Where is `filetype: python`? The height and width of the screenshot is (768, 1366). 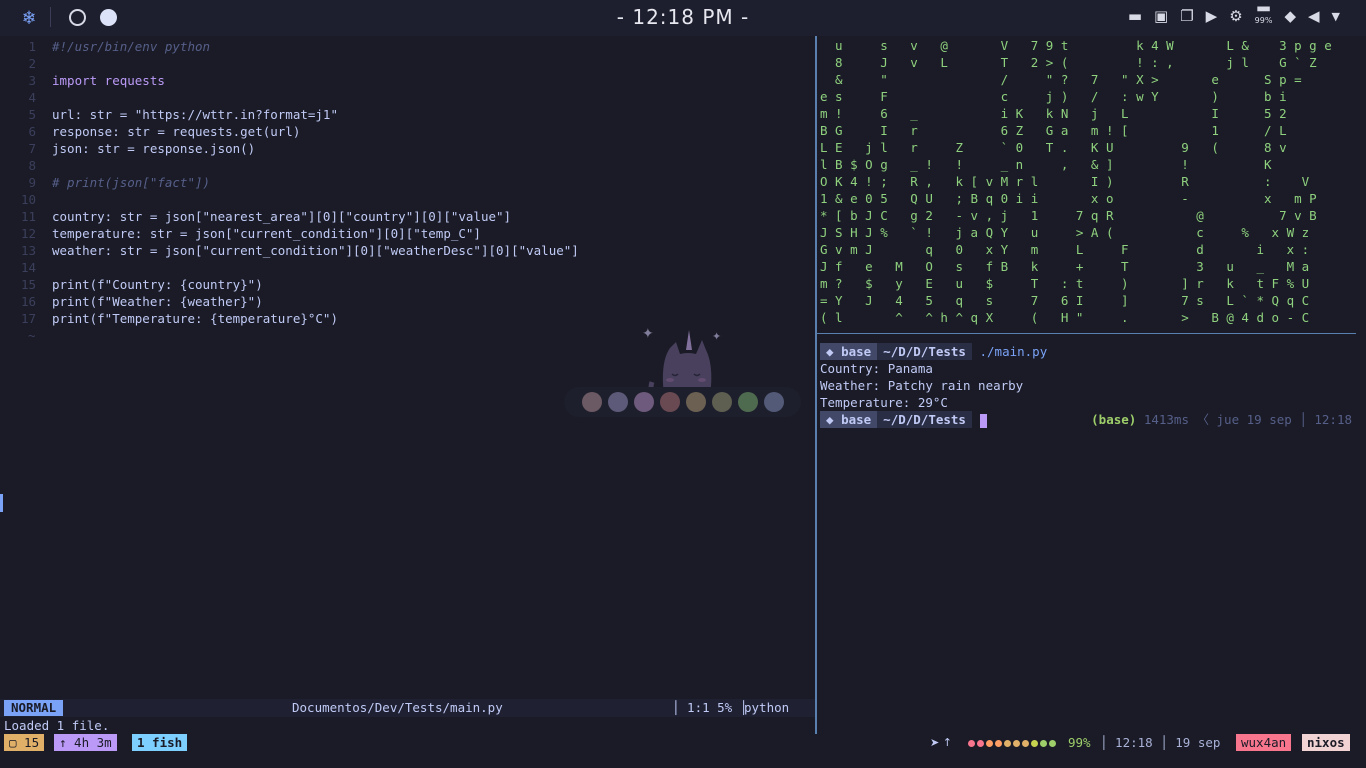
filetype: python is located at coordinates (767, 707).